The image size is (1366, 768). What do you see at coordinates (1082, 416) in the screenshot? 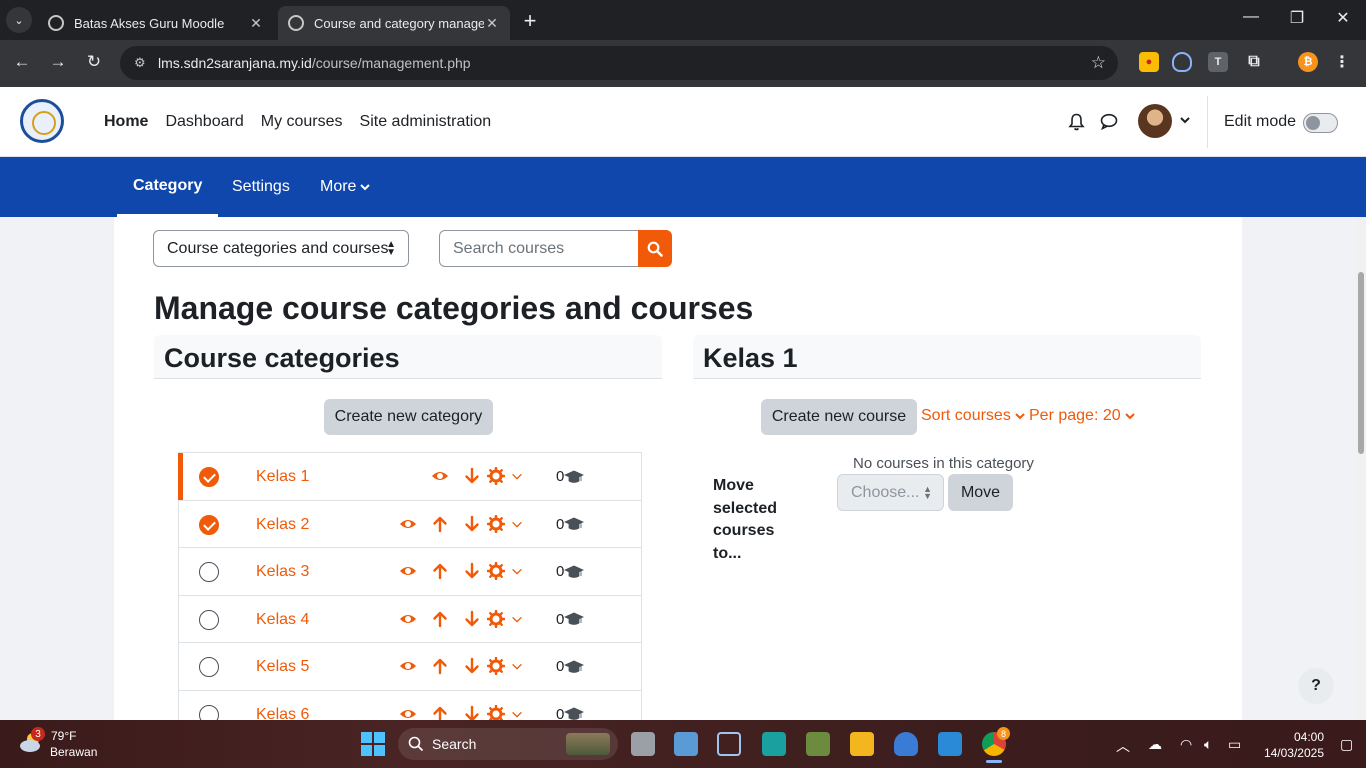
I see `per-page-dropdown: Per page: 20` at bounding box center [1082, 416].